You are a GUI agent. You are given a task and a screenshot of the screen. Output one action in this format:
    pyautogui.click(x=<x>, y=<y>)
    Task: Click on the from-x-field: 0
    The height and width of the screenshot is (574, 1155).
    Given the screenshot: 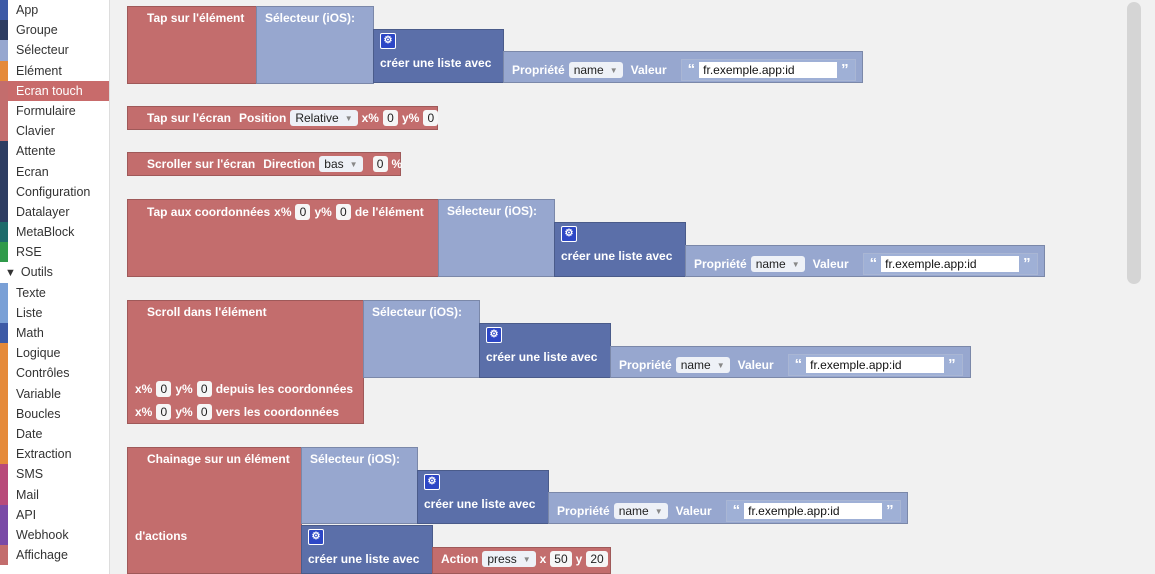 What is the action you would take?
    pyautogui.click(x=164, y=389)
    